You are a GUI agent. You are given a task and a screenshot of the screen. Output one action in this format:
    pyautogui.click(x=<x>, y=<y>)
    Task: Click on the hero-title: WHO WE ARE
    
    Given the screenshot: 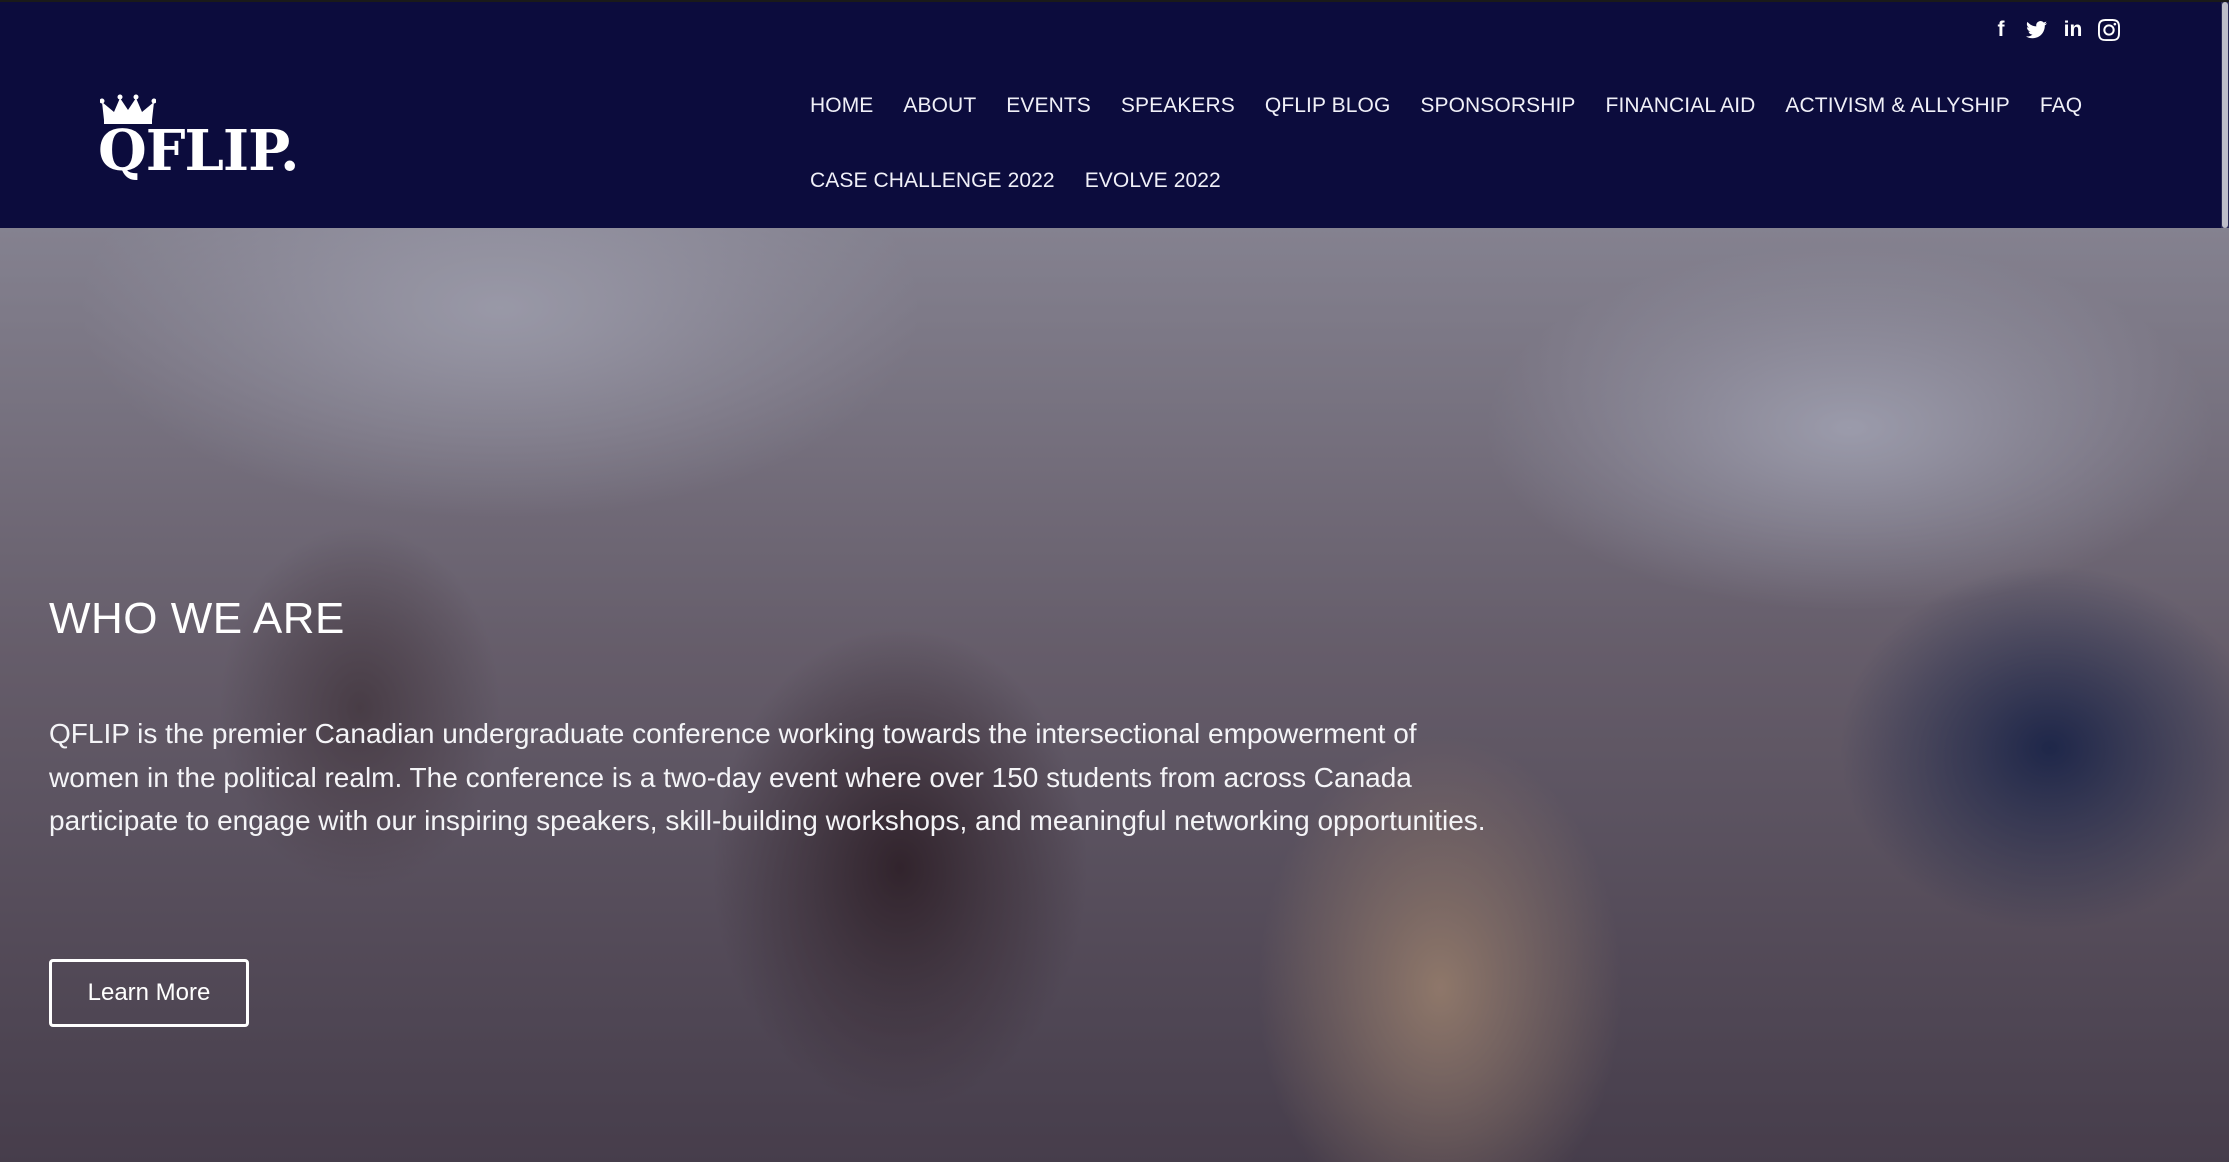 What is the action you would take?
    pyautogui.click(x=197, y=618)
    